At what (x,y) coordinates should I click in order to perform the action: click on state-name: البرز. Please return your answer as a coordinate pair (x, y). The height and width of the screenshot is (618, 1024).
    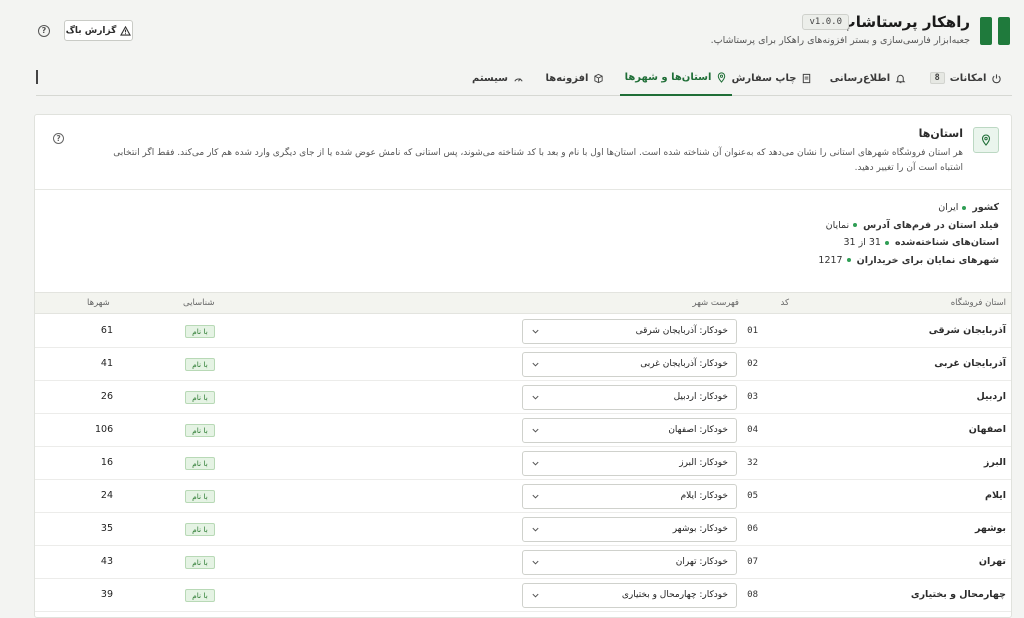
    Looking at the image, I should click on (994, 462).